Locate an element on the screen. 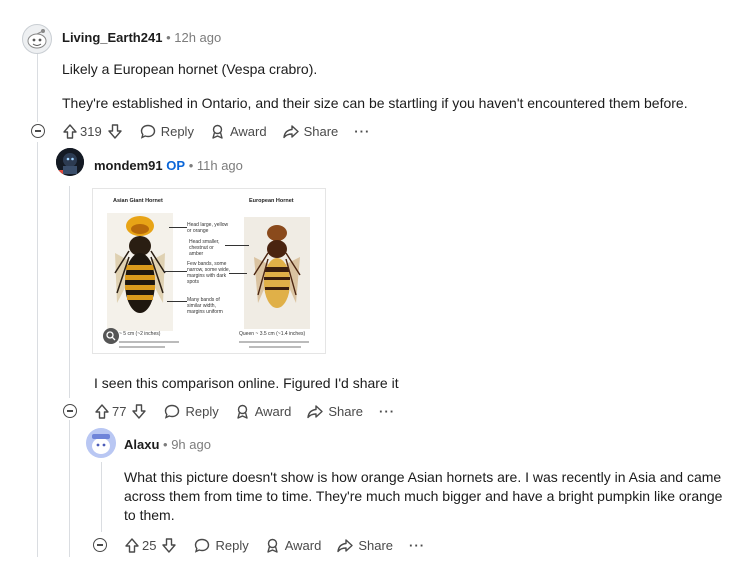 The image size is (750, 567). comment-meta: Living_Earth241 • 12h ago is located at coordinates (141, 37).